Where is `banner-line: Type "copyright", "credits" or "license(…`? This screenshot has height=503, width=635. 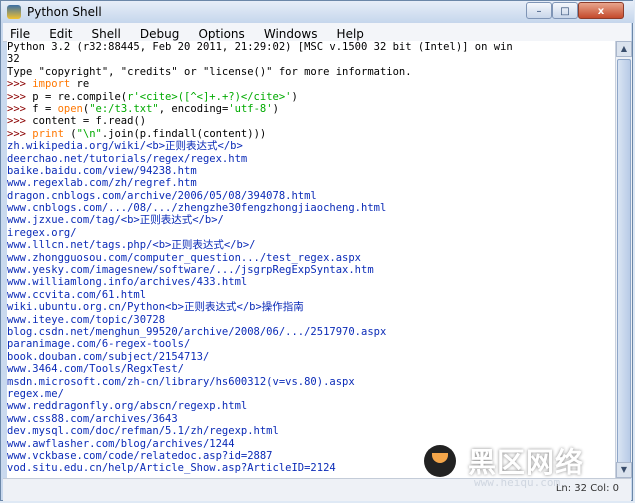 banner-line: Type "copyright", "credits" or "license(… is located at coordinates (209, 71).